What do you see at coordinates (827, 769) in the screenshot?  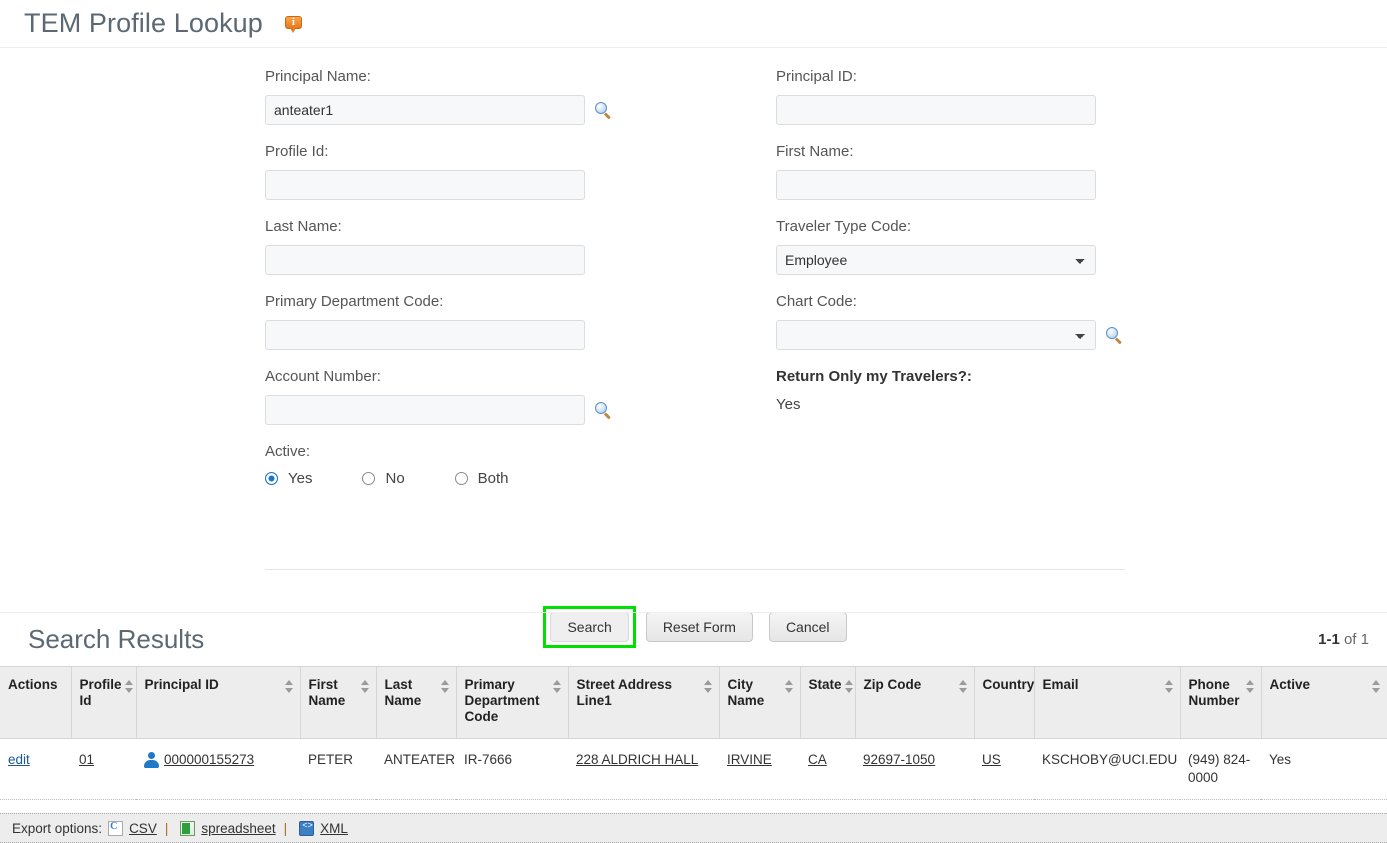 I see `cell-state: CA` at bounding box center [827, 769].